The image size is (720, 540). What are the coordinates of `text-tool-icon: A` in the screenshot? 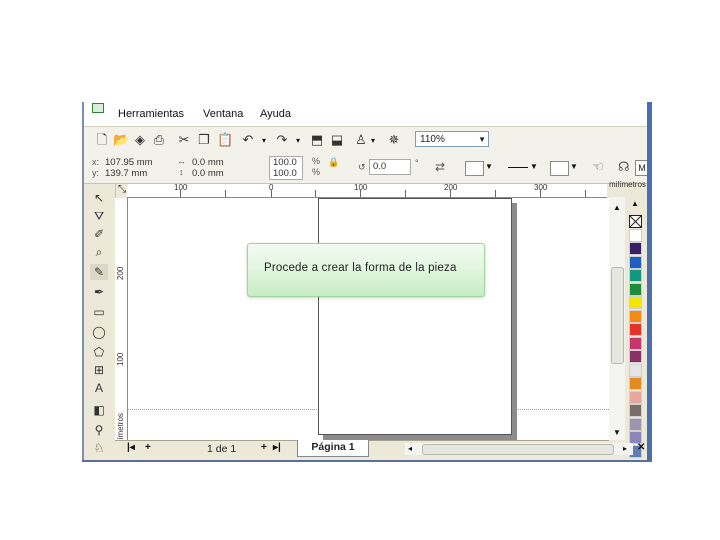 It's located at (99, 388).